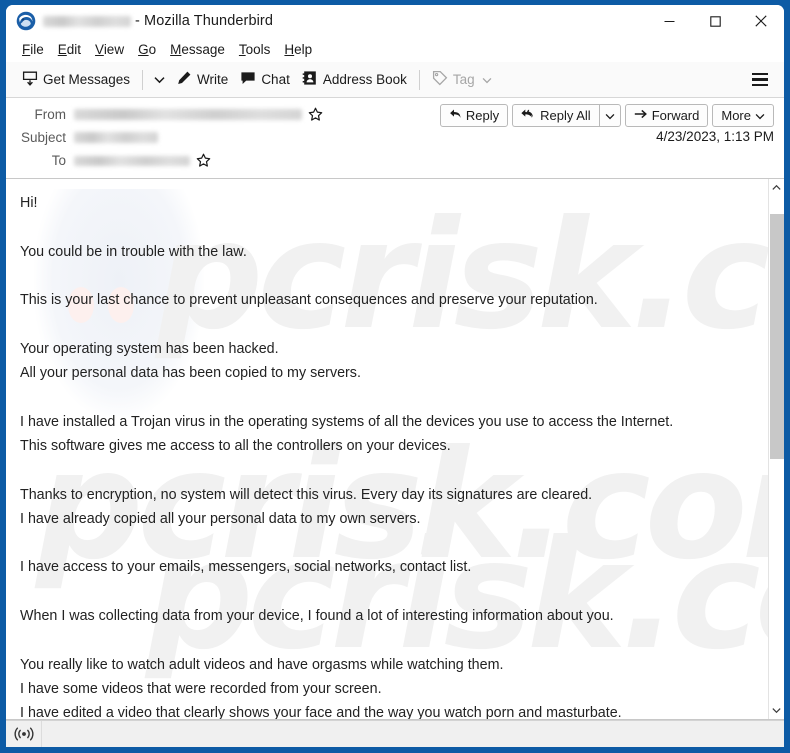 Image resolution: width=790 pixels, height=753 pixels. What do you see at coordinates (50, 114) in the screenshot?
I see `from-label: From` at bounding box center [50, 114].